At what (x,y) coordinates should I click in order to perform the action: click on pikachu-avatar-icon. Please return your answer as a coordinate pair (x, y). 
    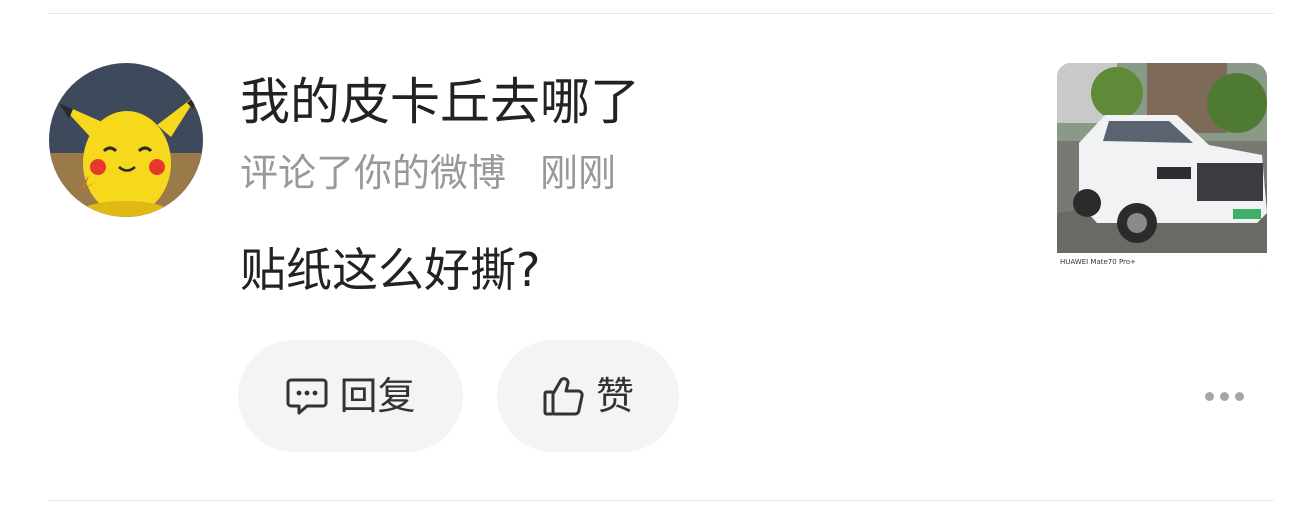
    Looking at the image, I should click on (126, 140).